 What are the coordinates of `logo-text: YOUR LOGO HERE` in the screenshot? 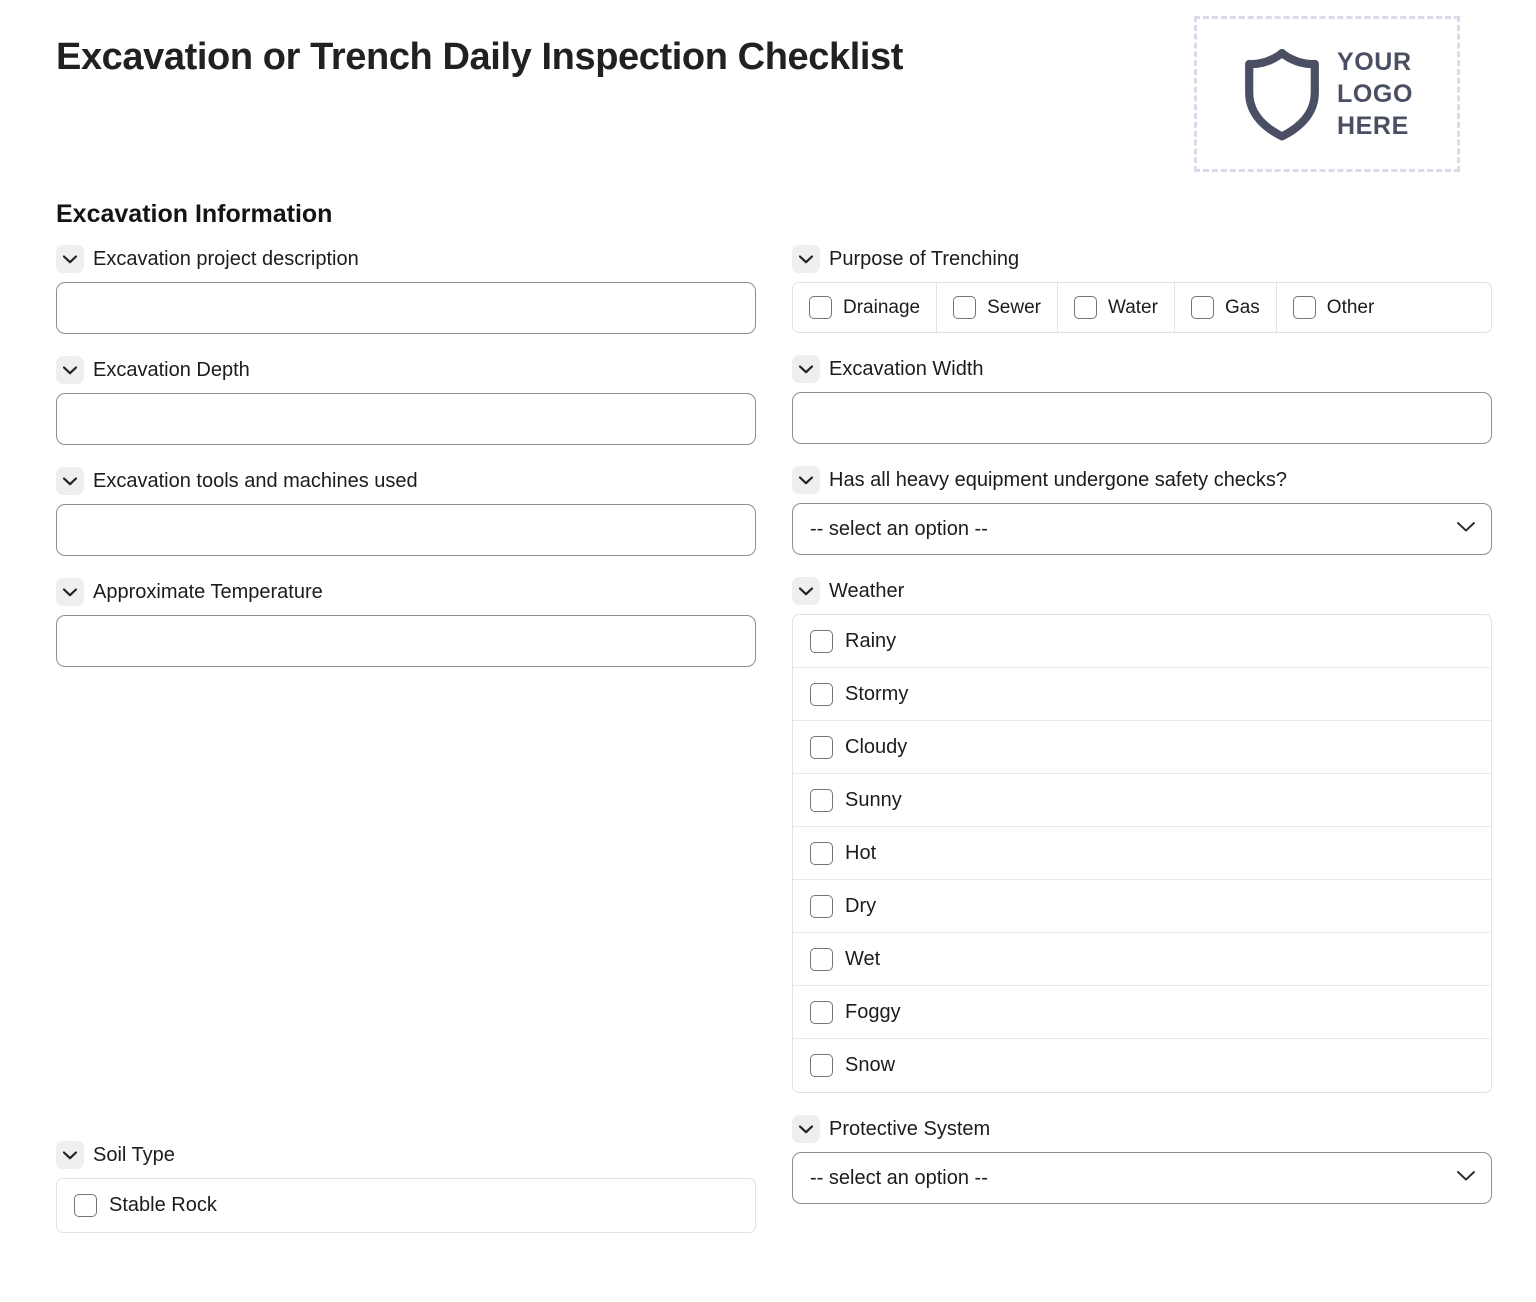 It's located at (1375, 94).